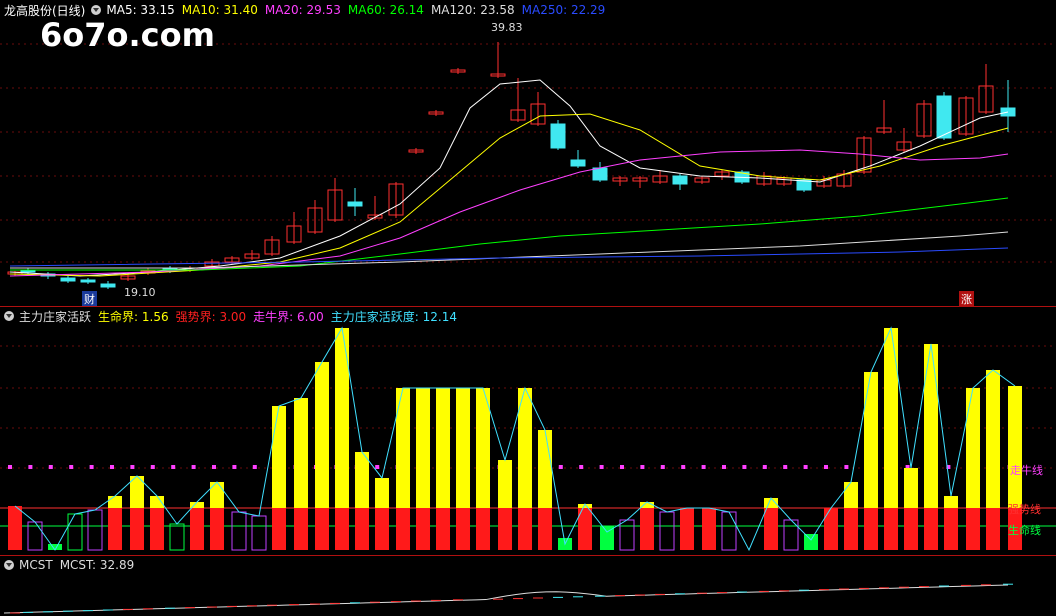 The image size is (1056, 616). Describe the element at coordinates (89, 299) in the screenshot. I see `event-badge-left: 财` at that location.